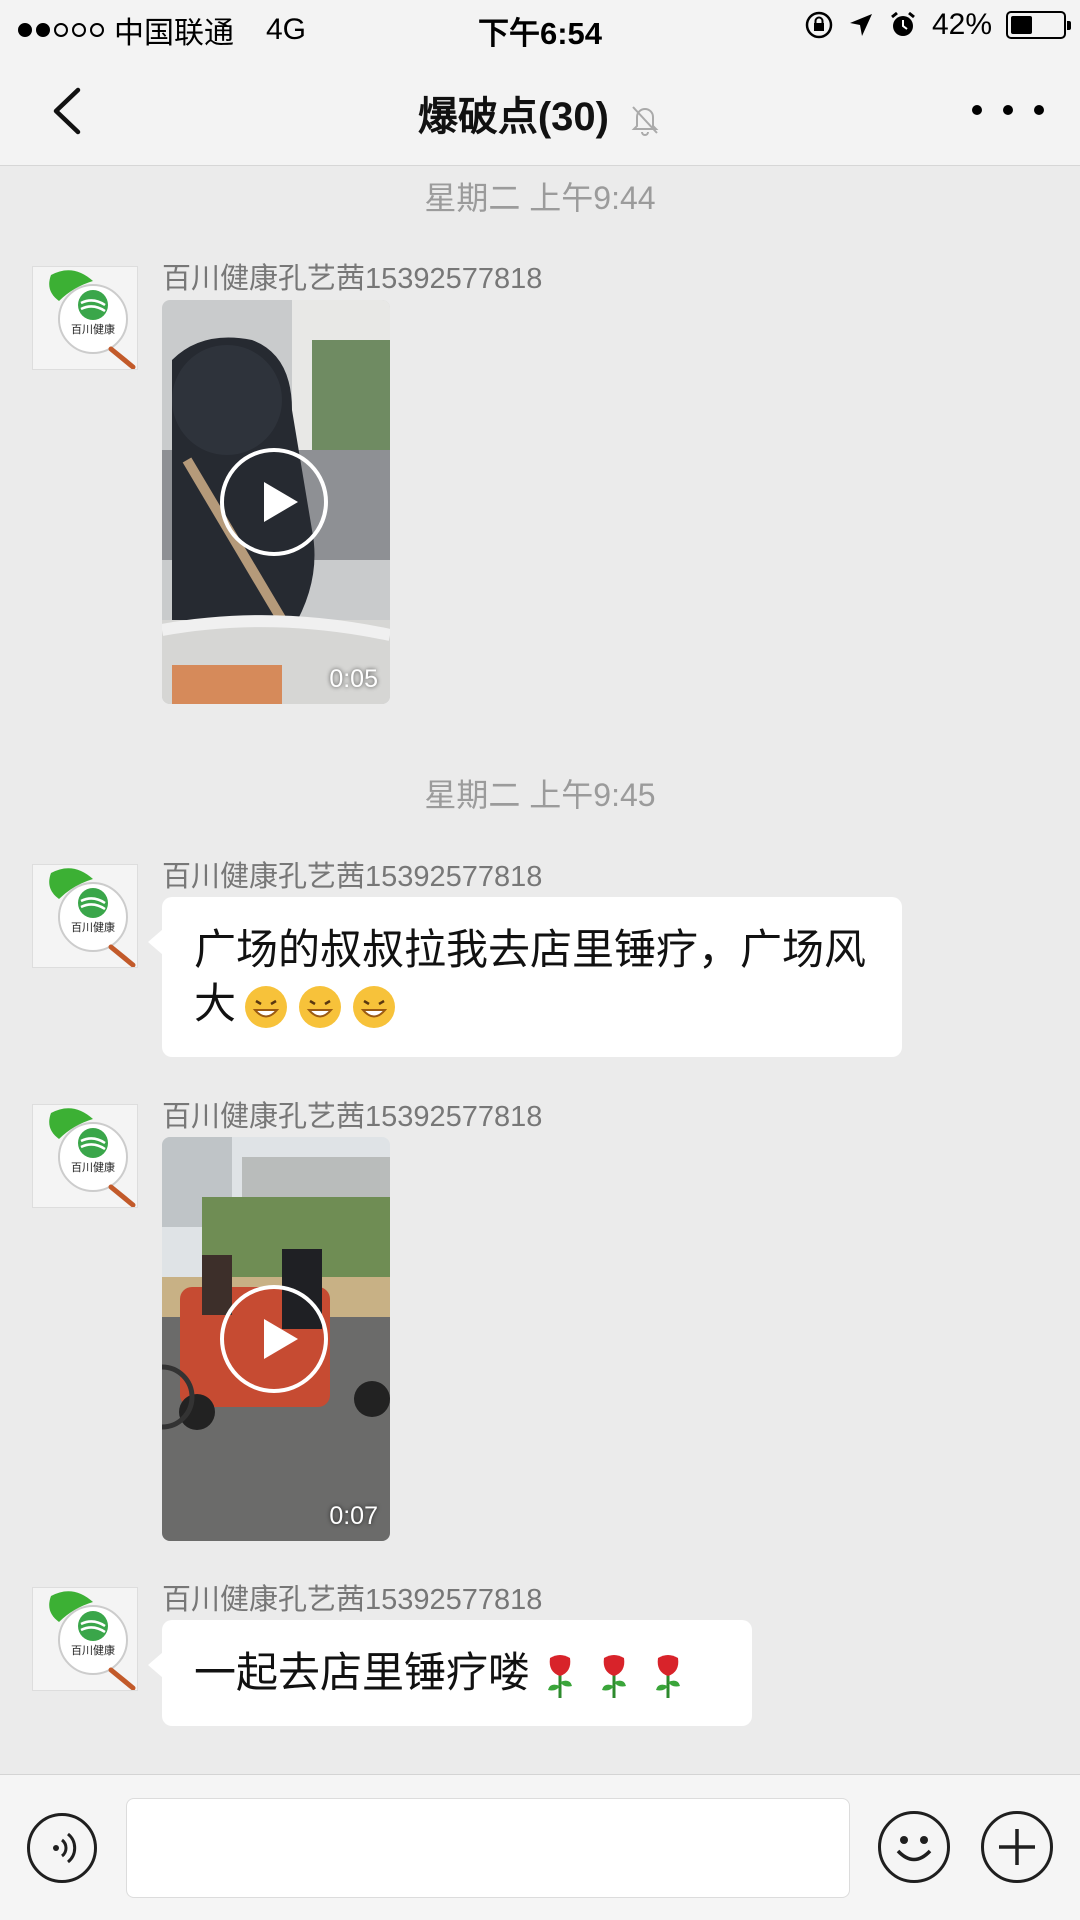  What do you see at coordinates (1038, 25) in the screenshot?
I see `battery-icon` at bounding box center [1038, 25].